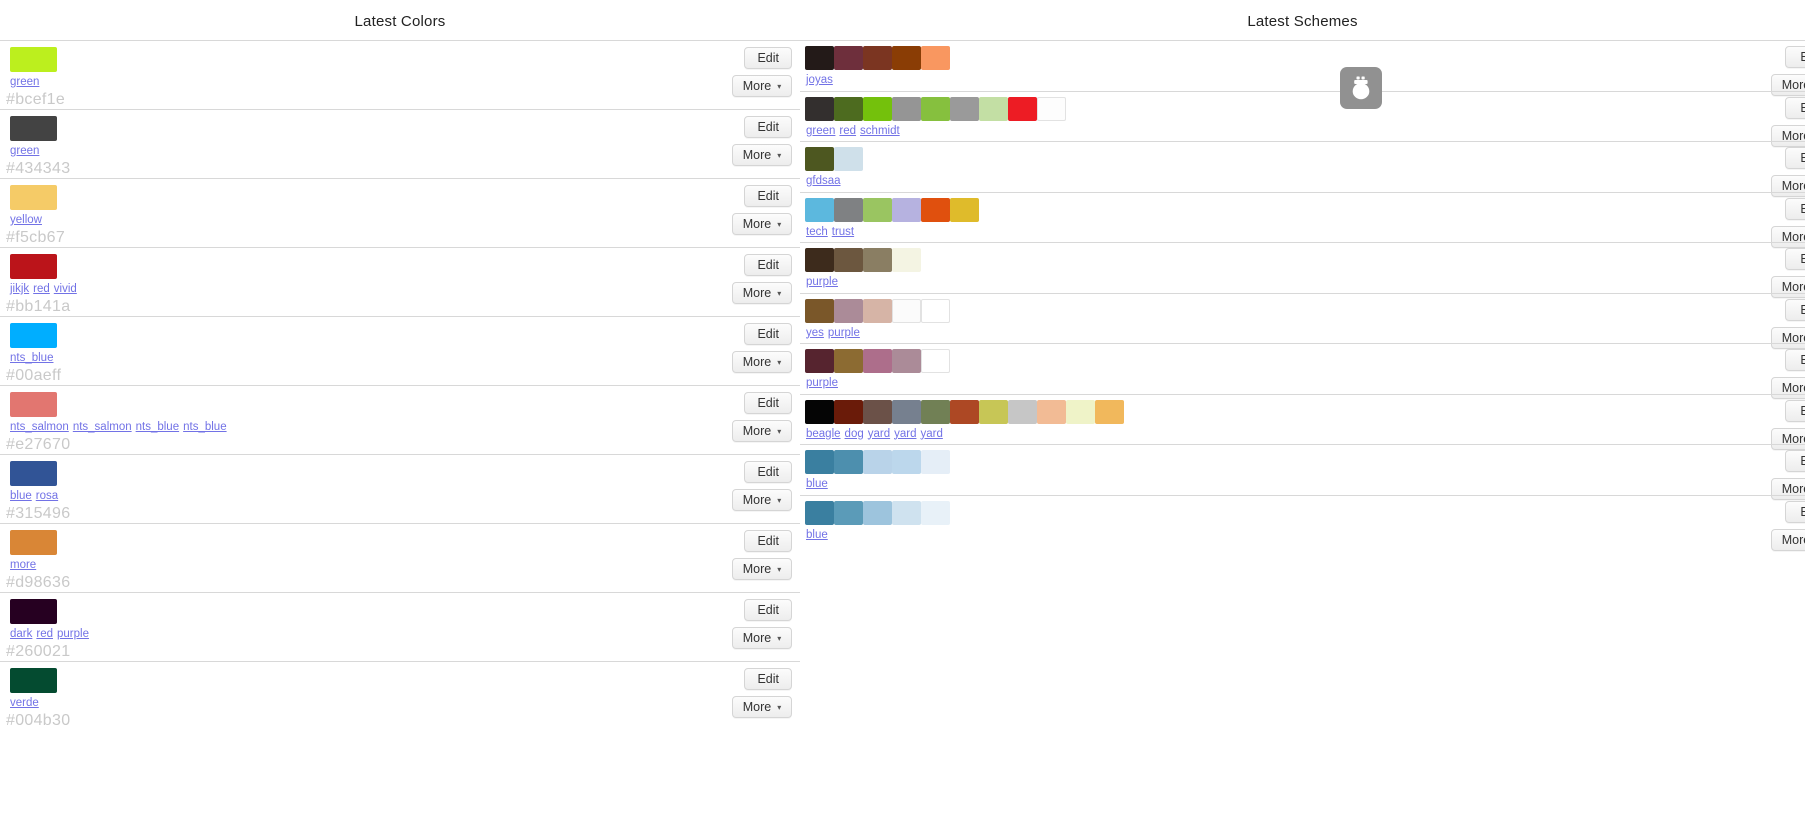  I want to click on tag-link: gfdsaa, so click(823, 181).